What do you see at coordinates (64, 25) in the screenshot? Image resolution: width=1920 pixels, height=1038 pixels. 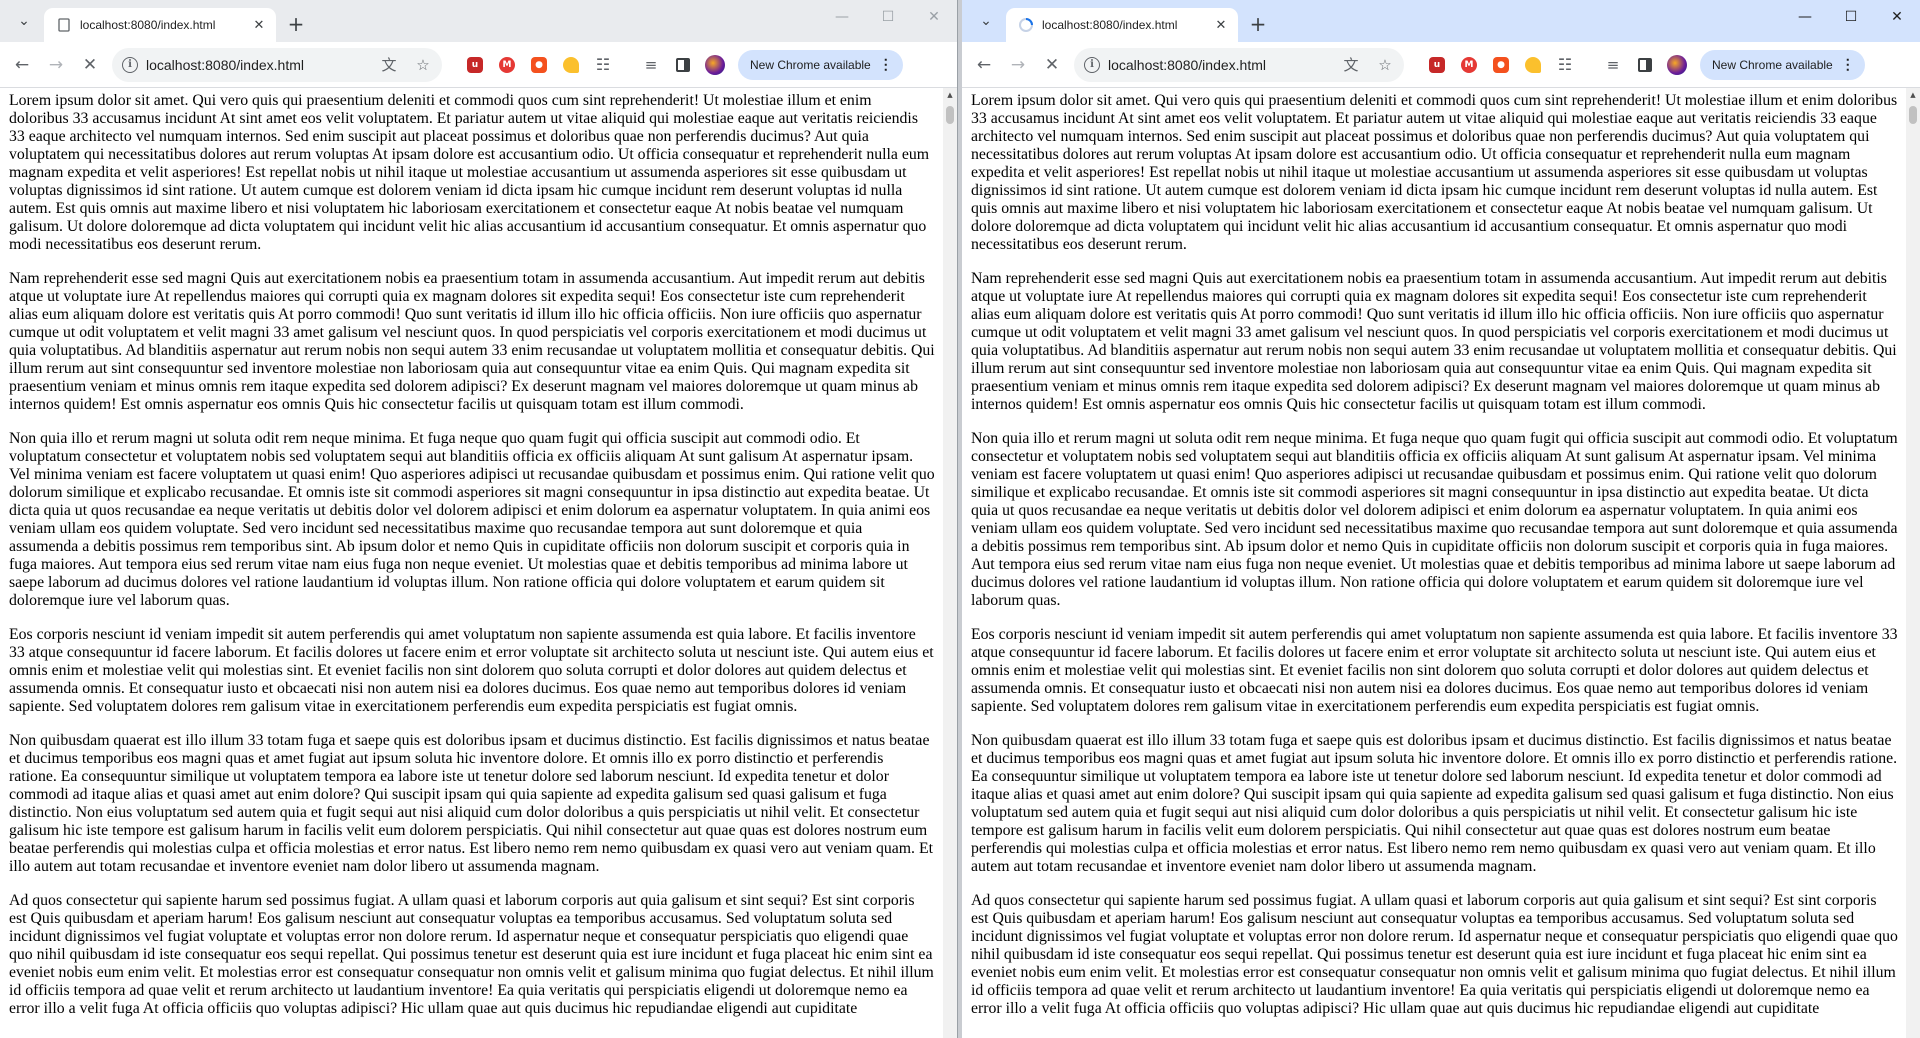 I see `page-icon` at bounding box center [64, 25].